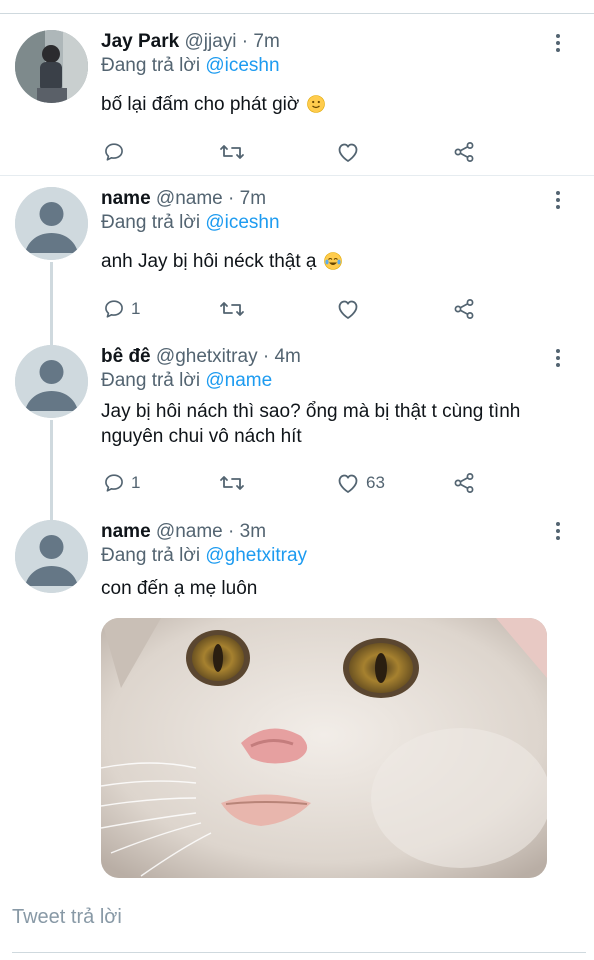 This screenshot has width=594, height=960. Describe the element at coordinates (375, 482) in the screenshot. I see `like-count: 63` at that location.